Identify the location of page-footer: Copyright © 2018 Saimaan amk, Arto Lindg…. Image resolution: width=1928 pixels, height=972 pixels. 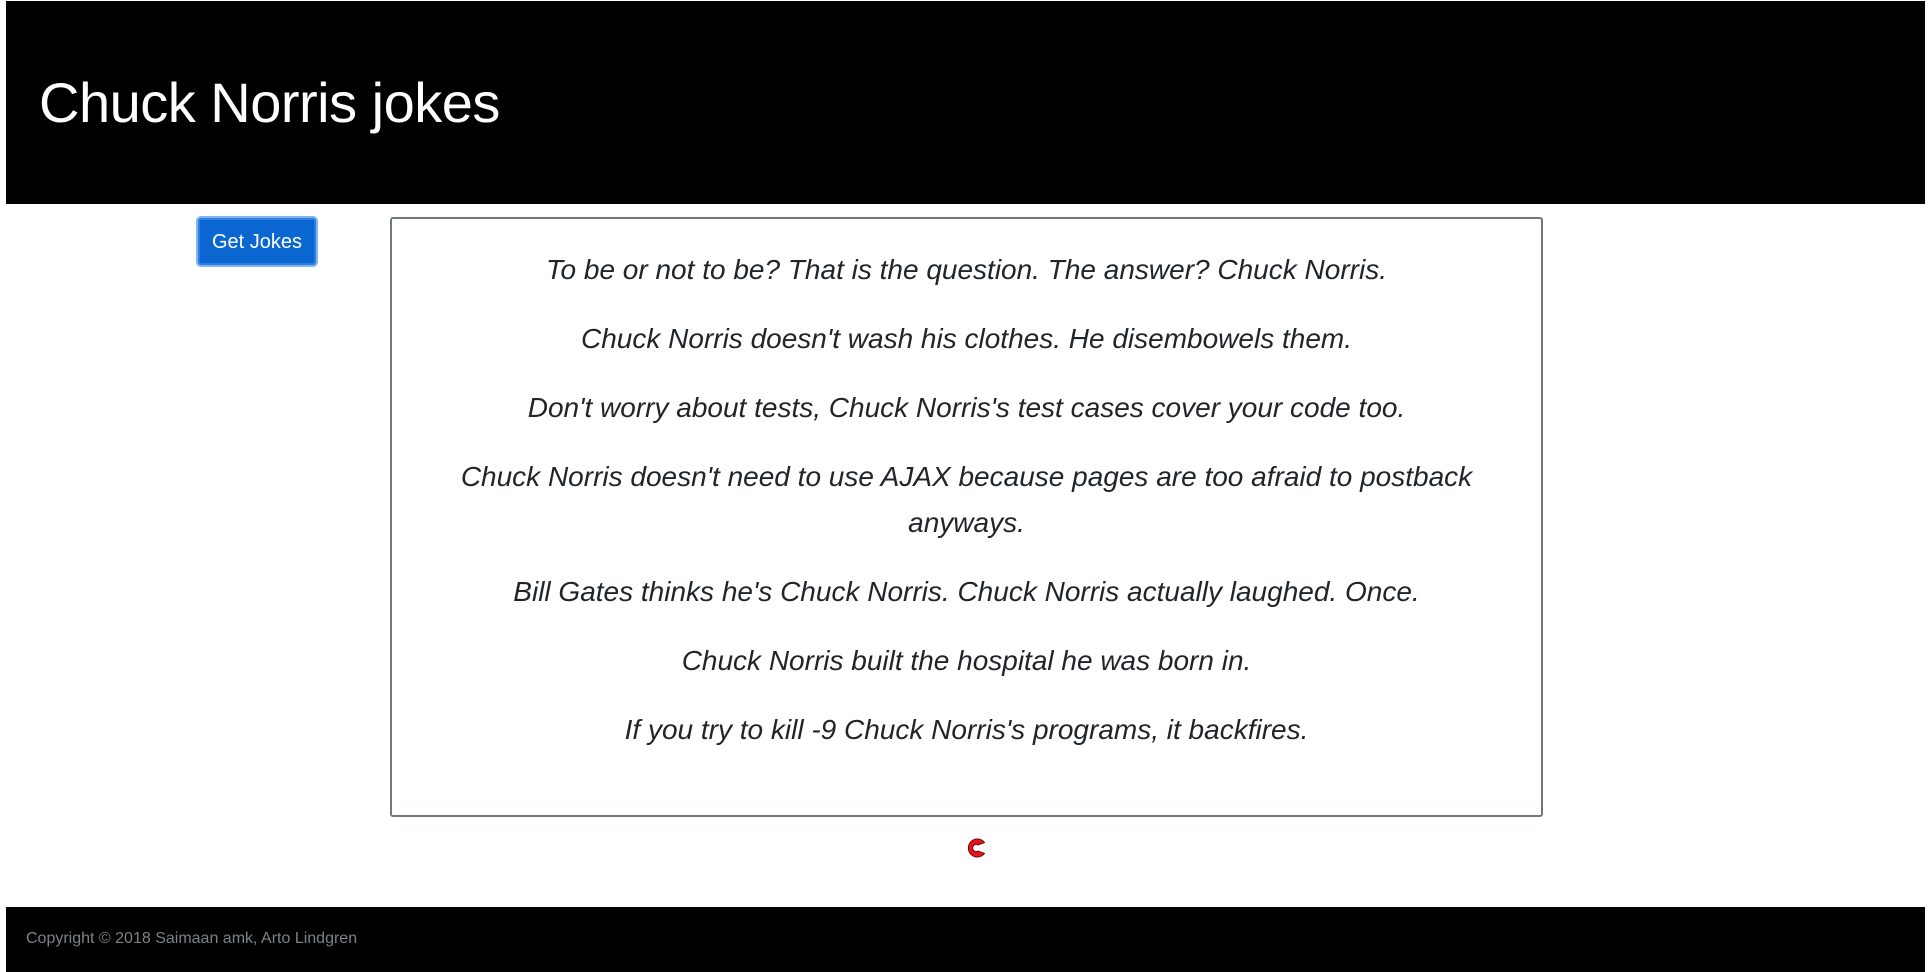
(965, 939).